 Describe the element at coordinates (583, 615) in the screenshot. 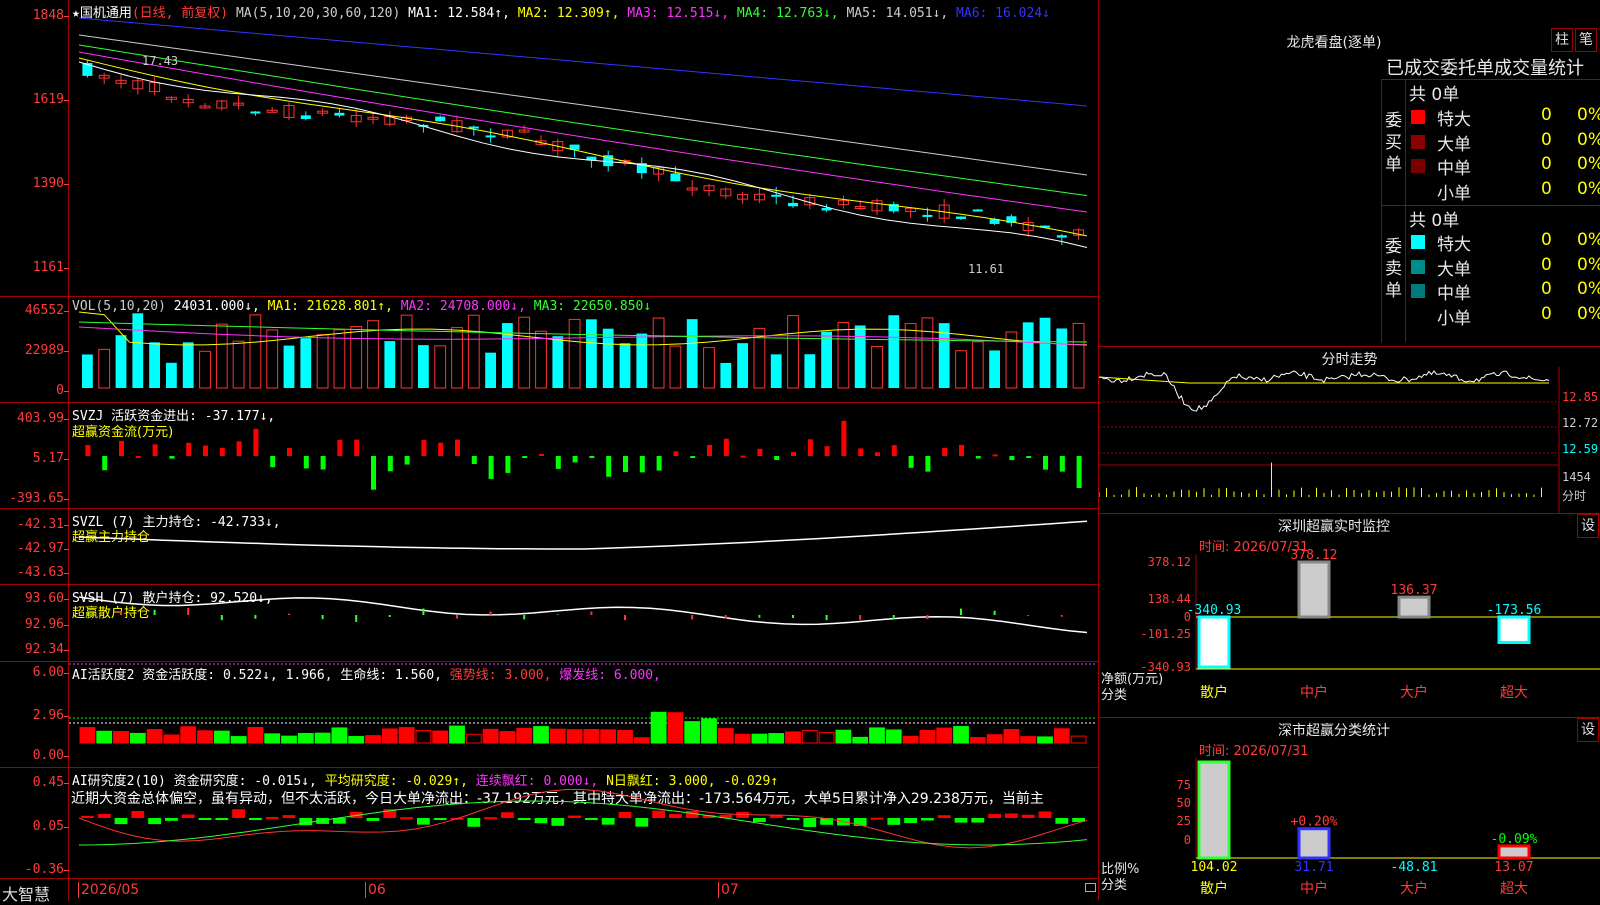

I see `retail-holding-line` at that location.